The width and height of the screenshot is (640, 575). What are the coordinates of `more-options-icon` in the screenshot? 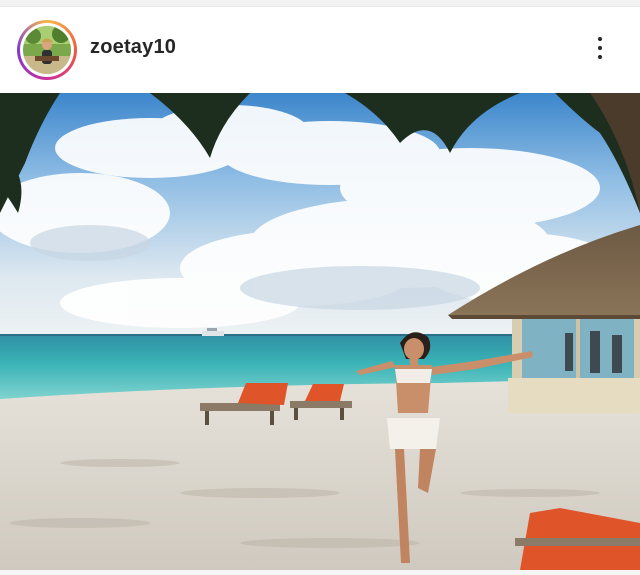 It's located at (600, 48).